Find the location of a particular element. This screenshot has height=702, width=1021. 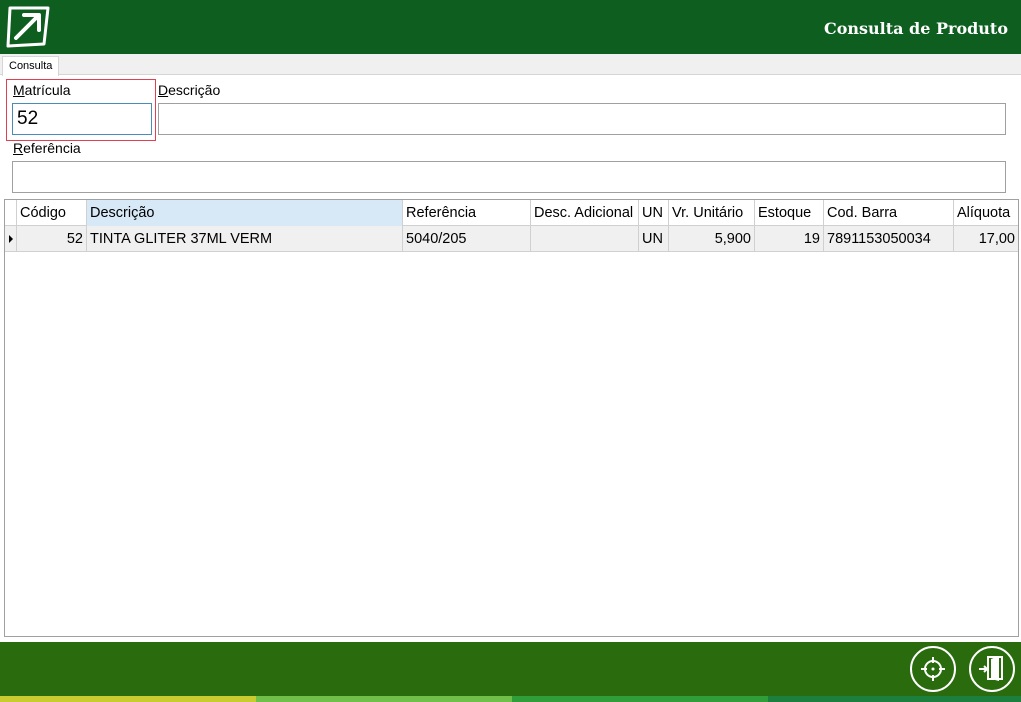

cell-vr-unitario: 5,900 is located at coordinates (712, 239).